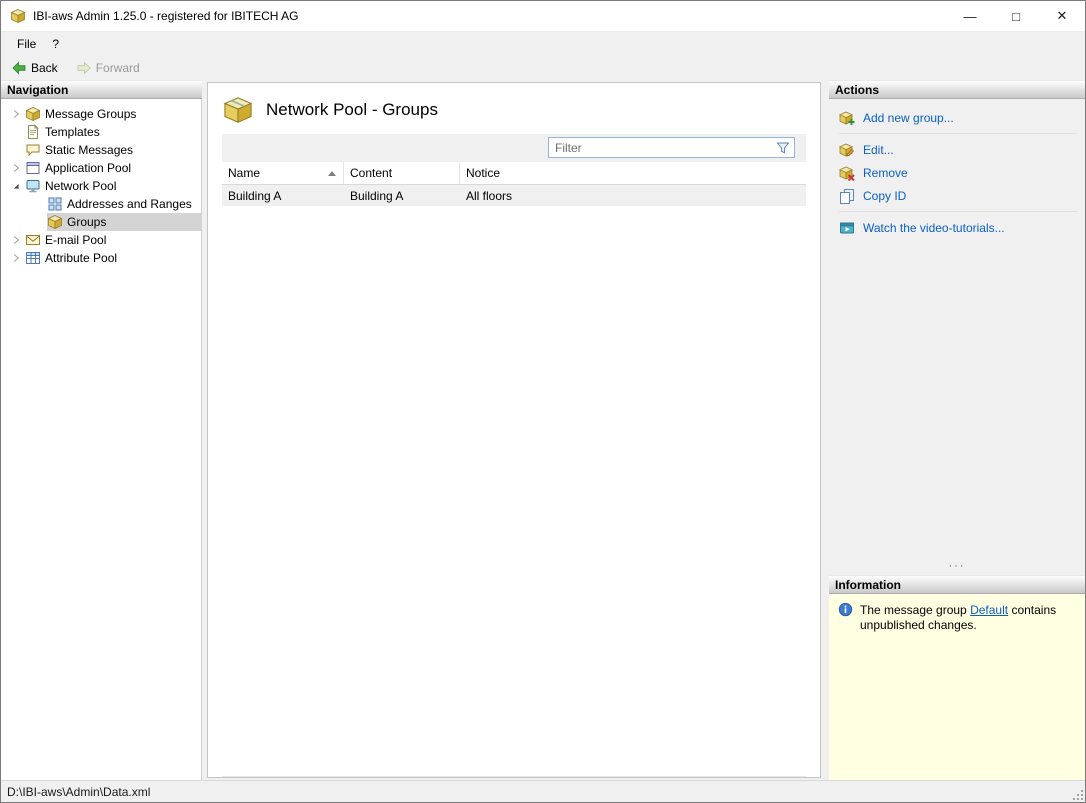 The height and width of the screenshot is (803, 1086). I want to click on nav-item-label: E-mail Pool, so click(76, 240).